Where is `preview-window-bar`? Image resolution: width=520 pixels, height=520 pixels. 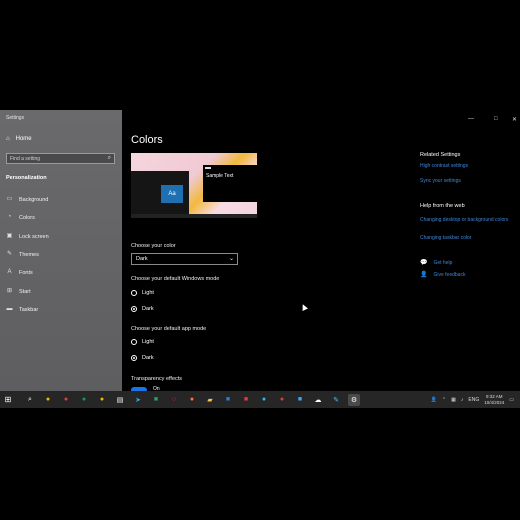
preview-window-bar is located at coordinates (208, 168).